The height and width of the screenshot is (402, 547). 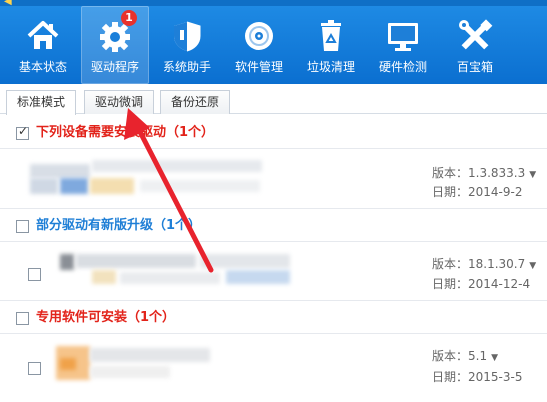 I want to click on toolbar-item-toolbox: 百宝箱, so click(x=475, y=45).